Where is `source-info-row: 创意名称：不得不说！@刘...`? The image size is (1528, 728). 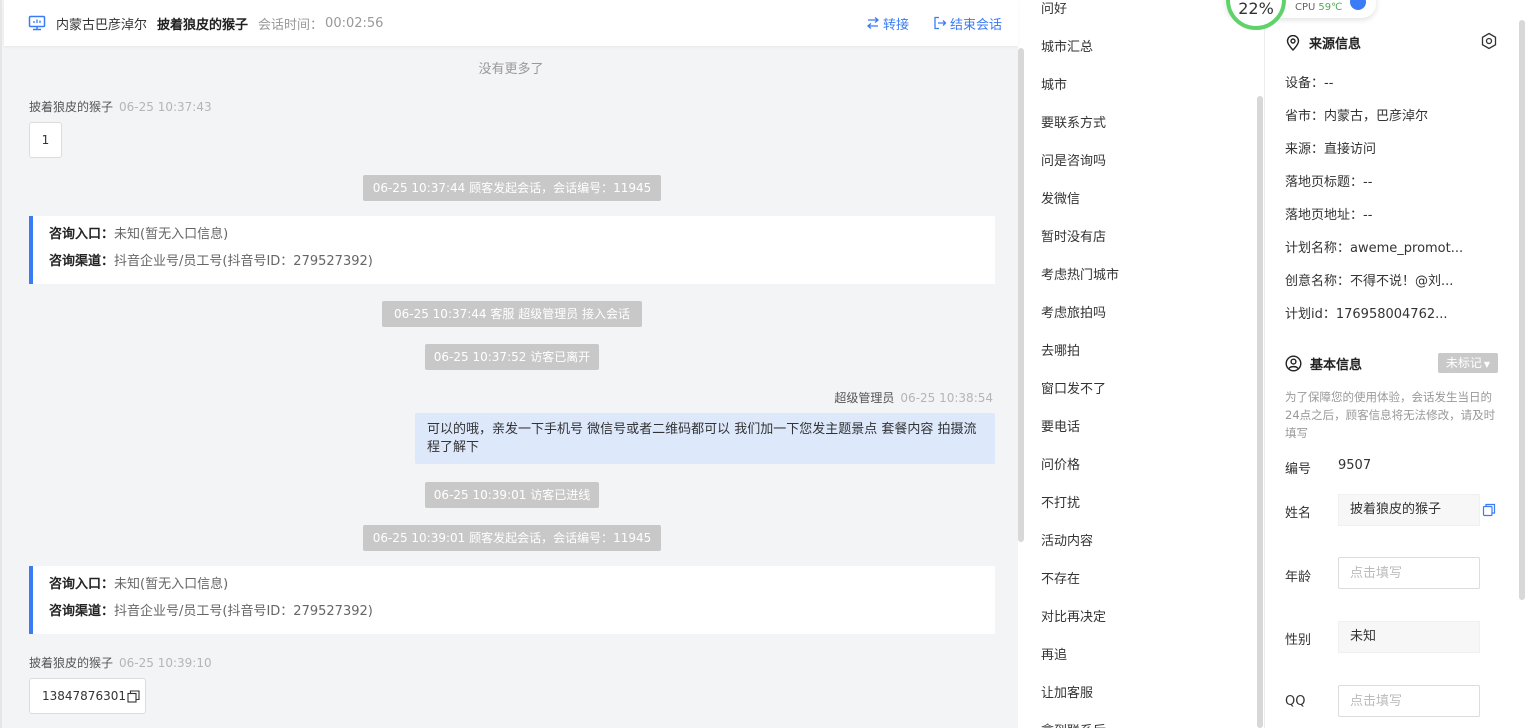
source-info-row: 创意名称：不得不说！@刘... is located at coordinates (1369, 281).